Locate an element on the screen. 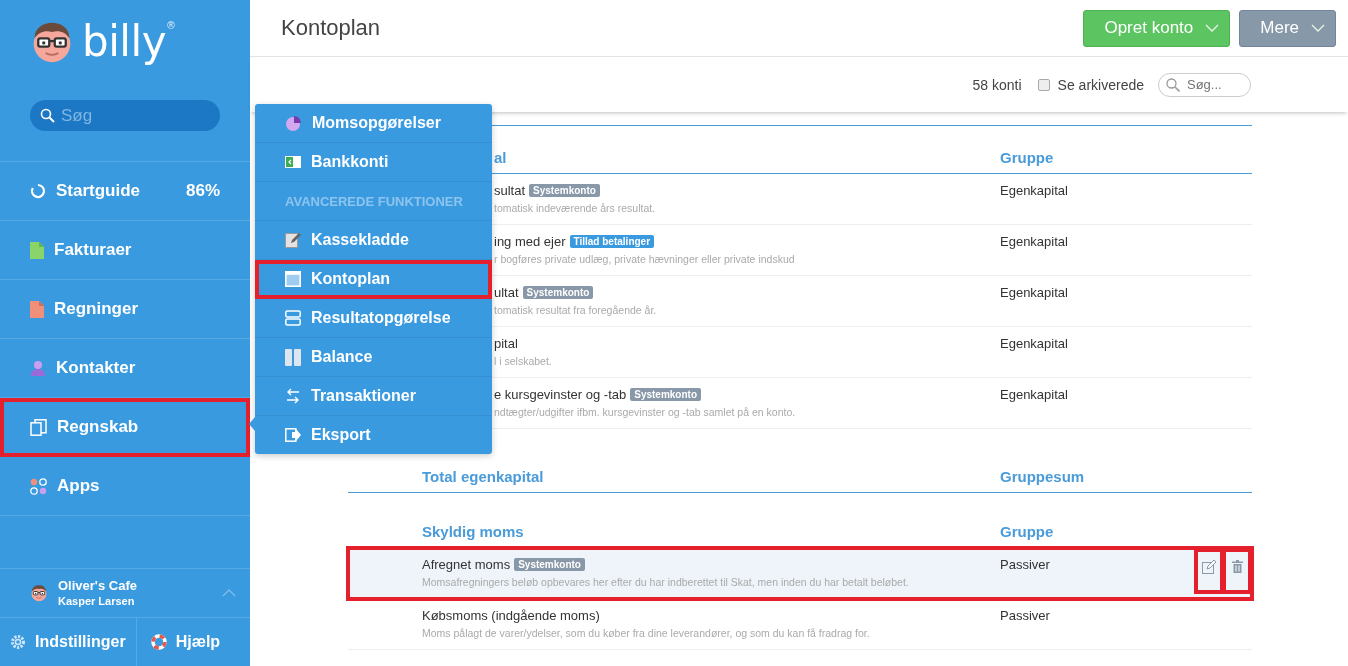  menu-item: Eksport is located at coordinates (373, 435).